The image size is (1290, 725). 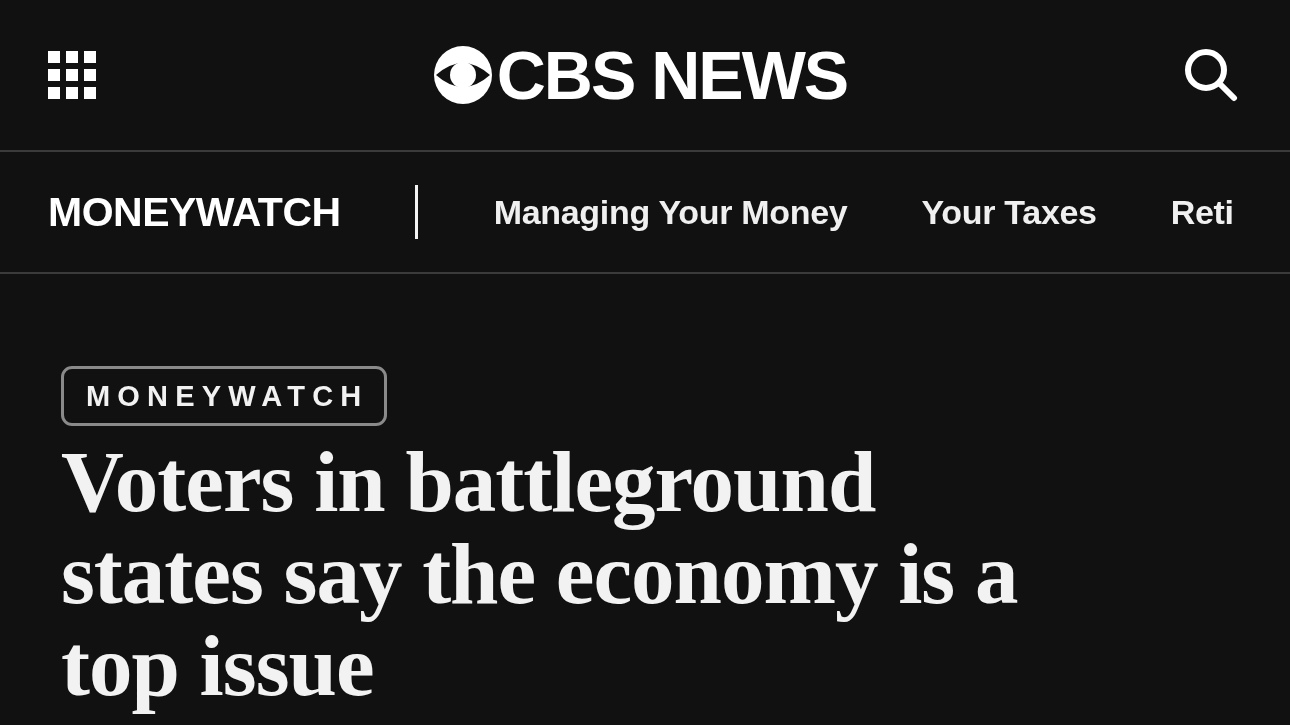 What do you see at coordinates (640, 75) in the screenshot?
I see `home-logo-link: CBS NEWS` at bounding box center [640, 75].